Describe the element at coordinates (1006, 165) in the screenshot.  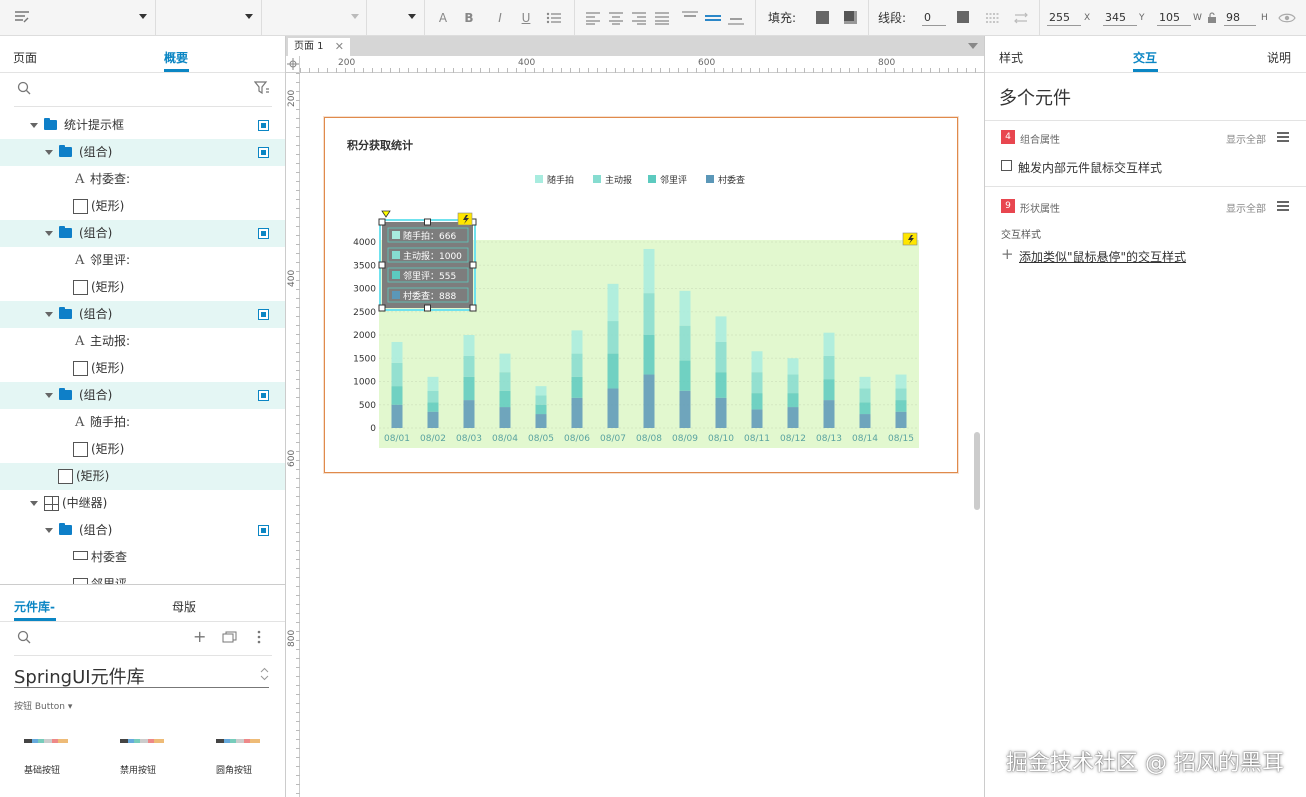
I see `trigger-checkbox` at that location.